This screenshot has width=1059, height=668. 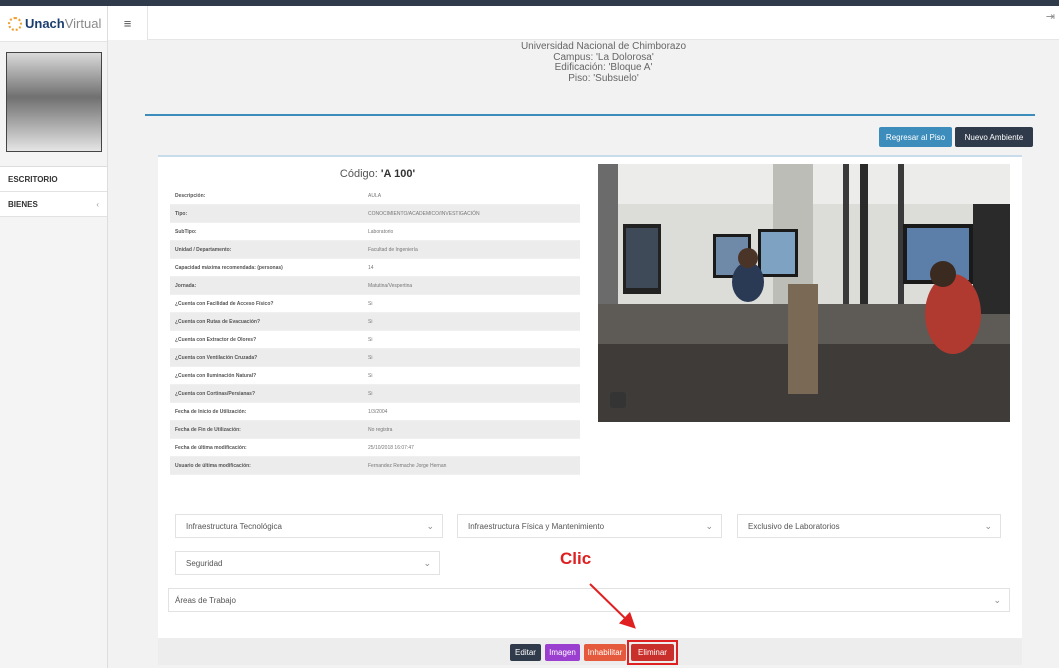 What do you see at coordinates (375, 358) in the screenshot?
I see `table-row: ¿Cuenta con Ventilación Cruzada? Si` at bounding box center [375, 358].